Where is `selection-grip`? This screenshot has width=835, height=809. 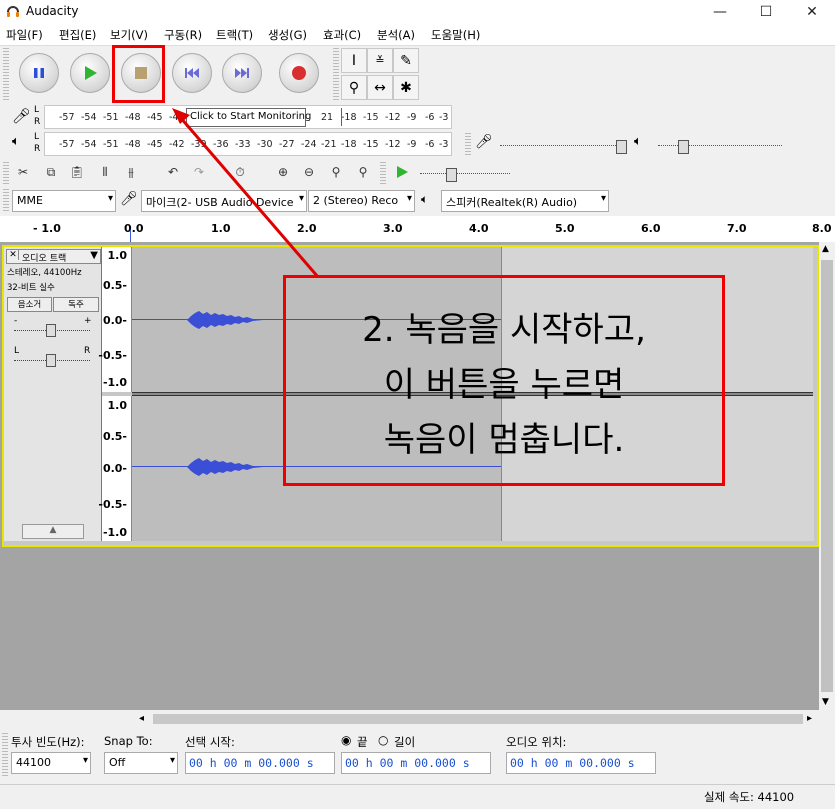 selection-grip is located at coordinates (5, 754).